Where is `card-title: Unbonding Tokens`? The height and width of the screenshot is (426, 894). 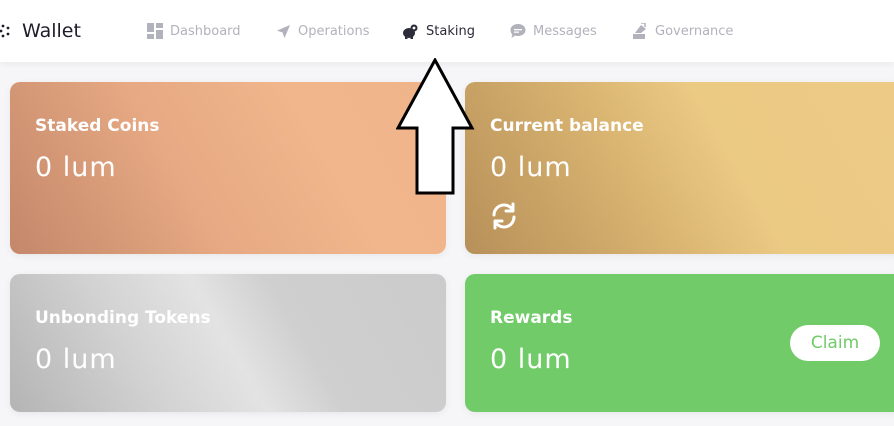
card-title: Unbonding Tokens is located at coordinates (123, 318).